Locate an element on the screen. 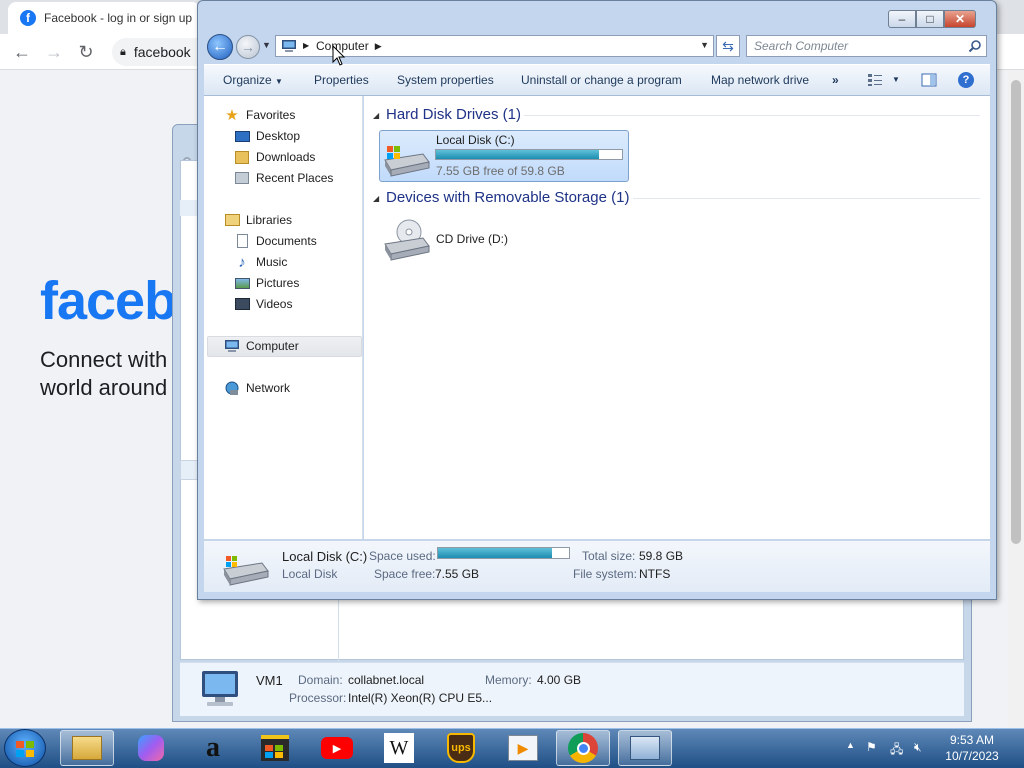  start-button is located at coordinates (25, 748).